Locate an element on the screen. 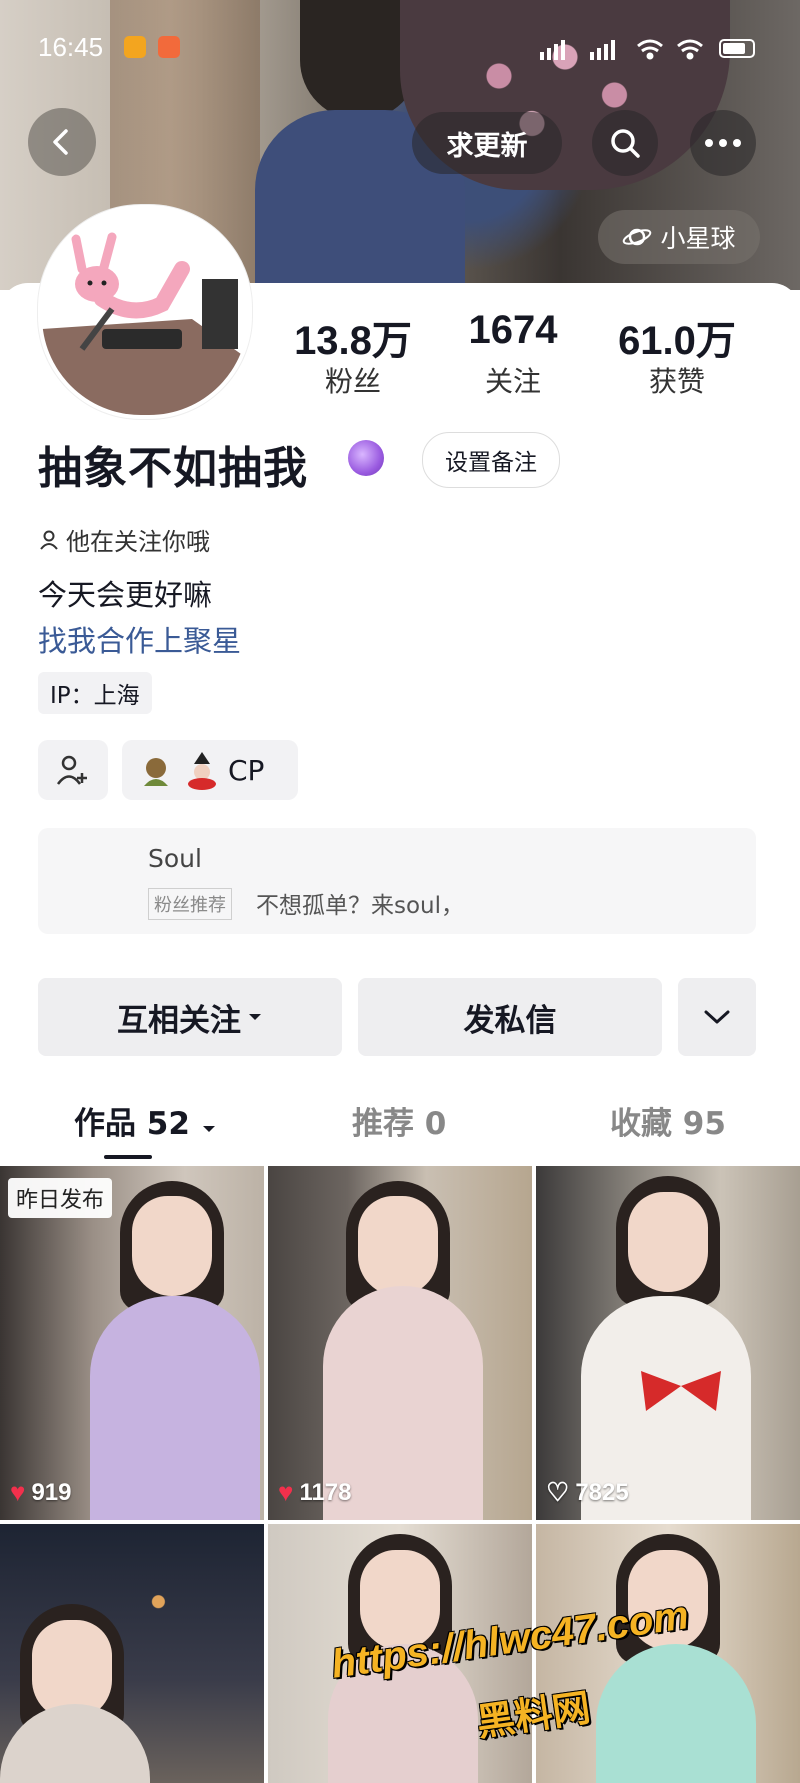 The width and height of the screenshot is (800, 1783). mutual-follow-button: 互相关注 is located at coordinates (190, 1017).